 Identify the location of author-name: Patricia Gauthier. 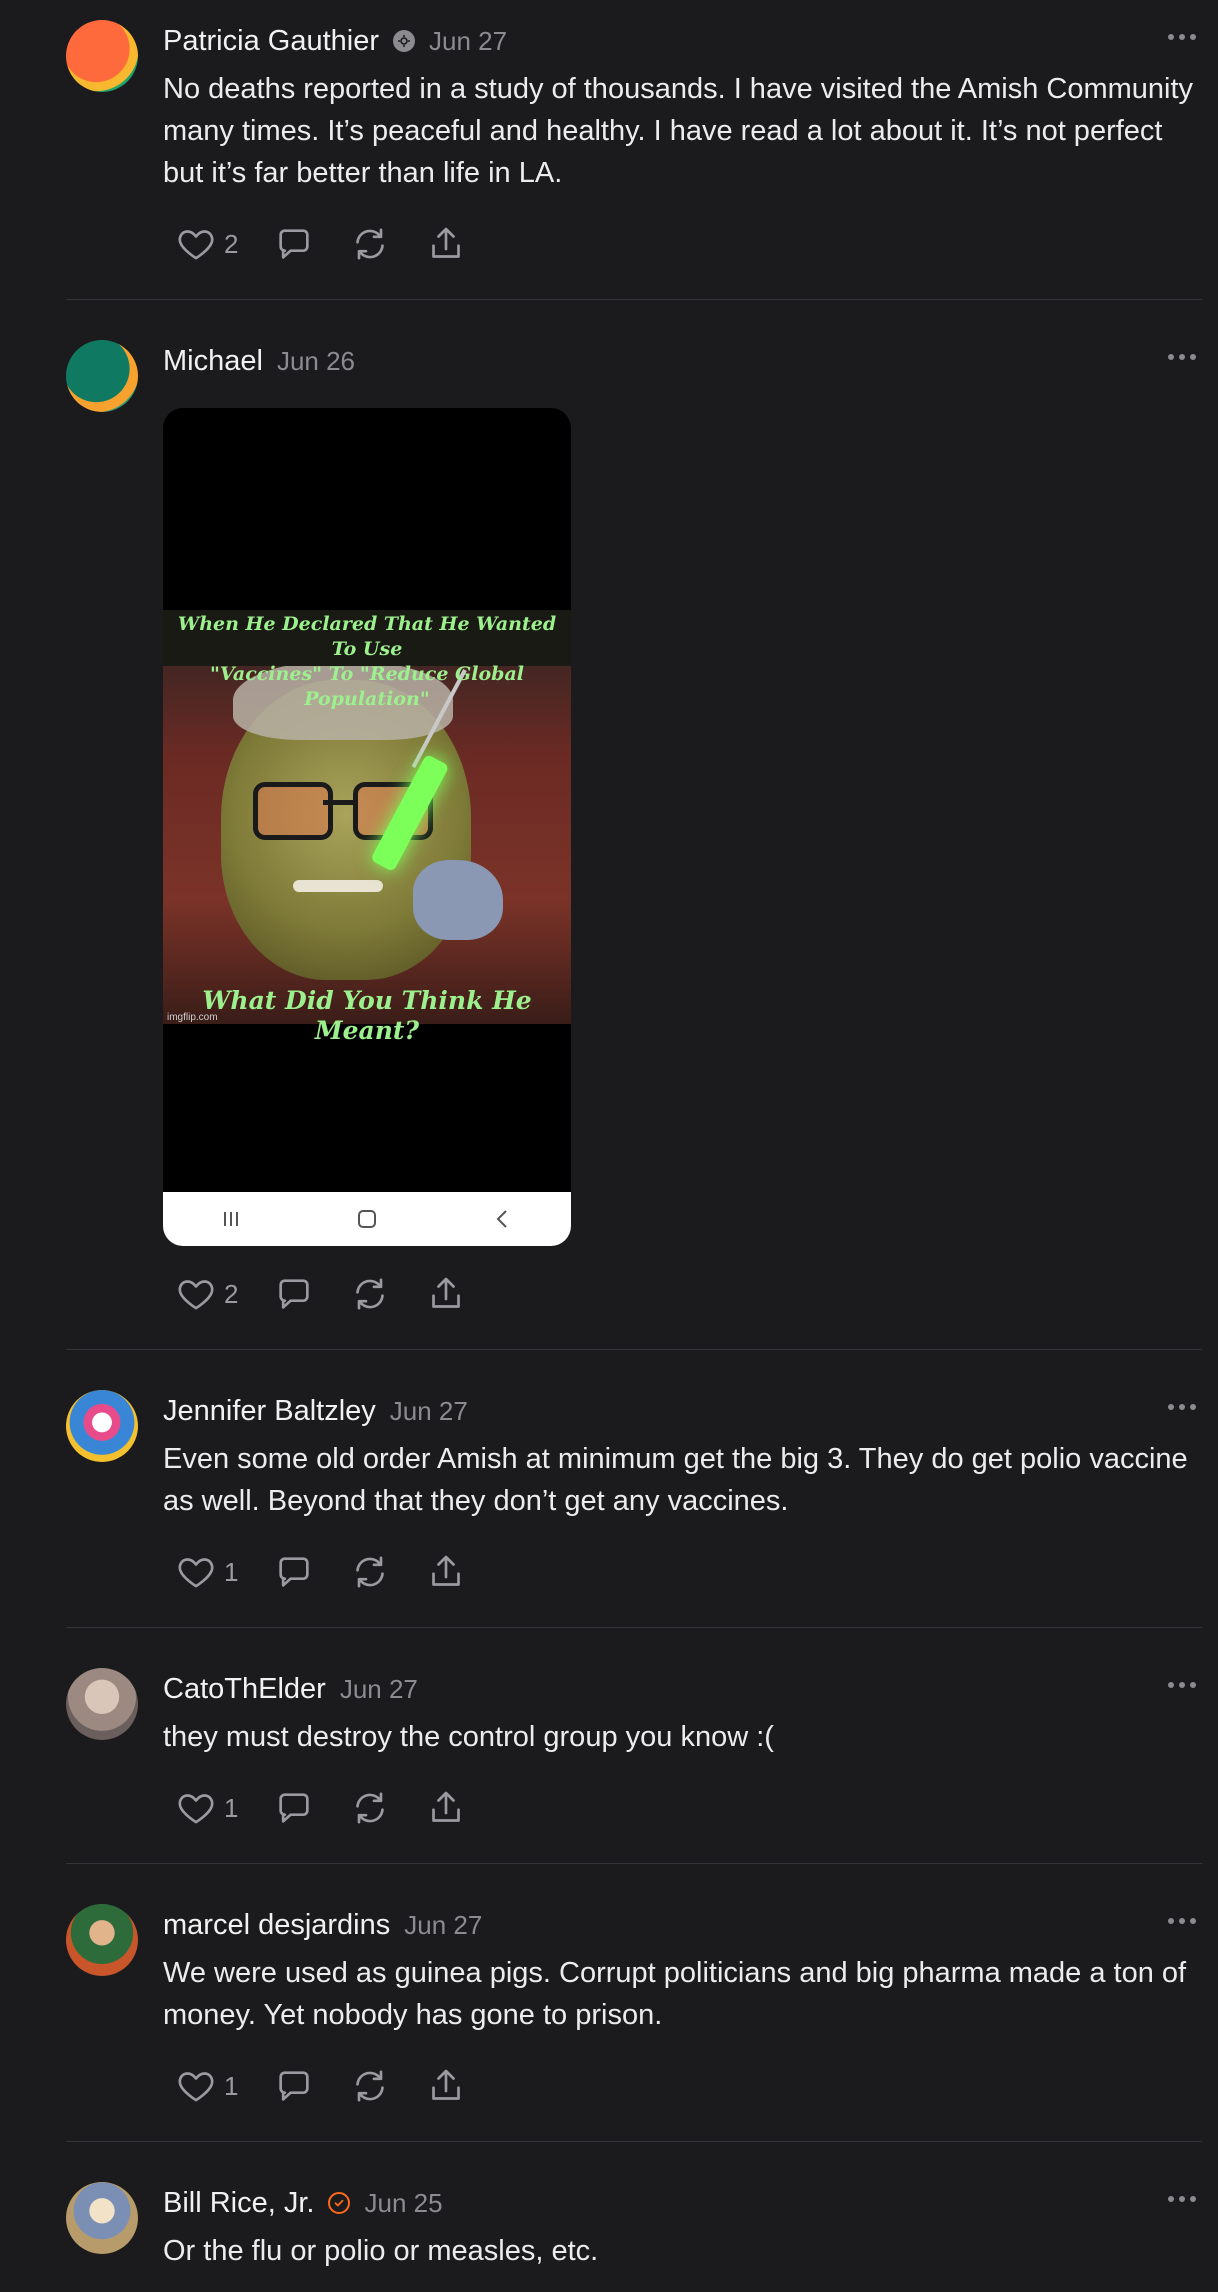
(271, 41).